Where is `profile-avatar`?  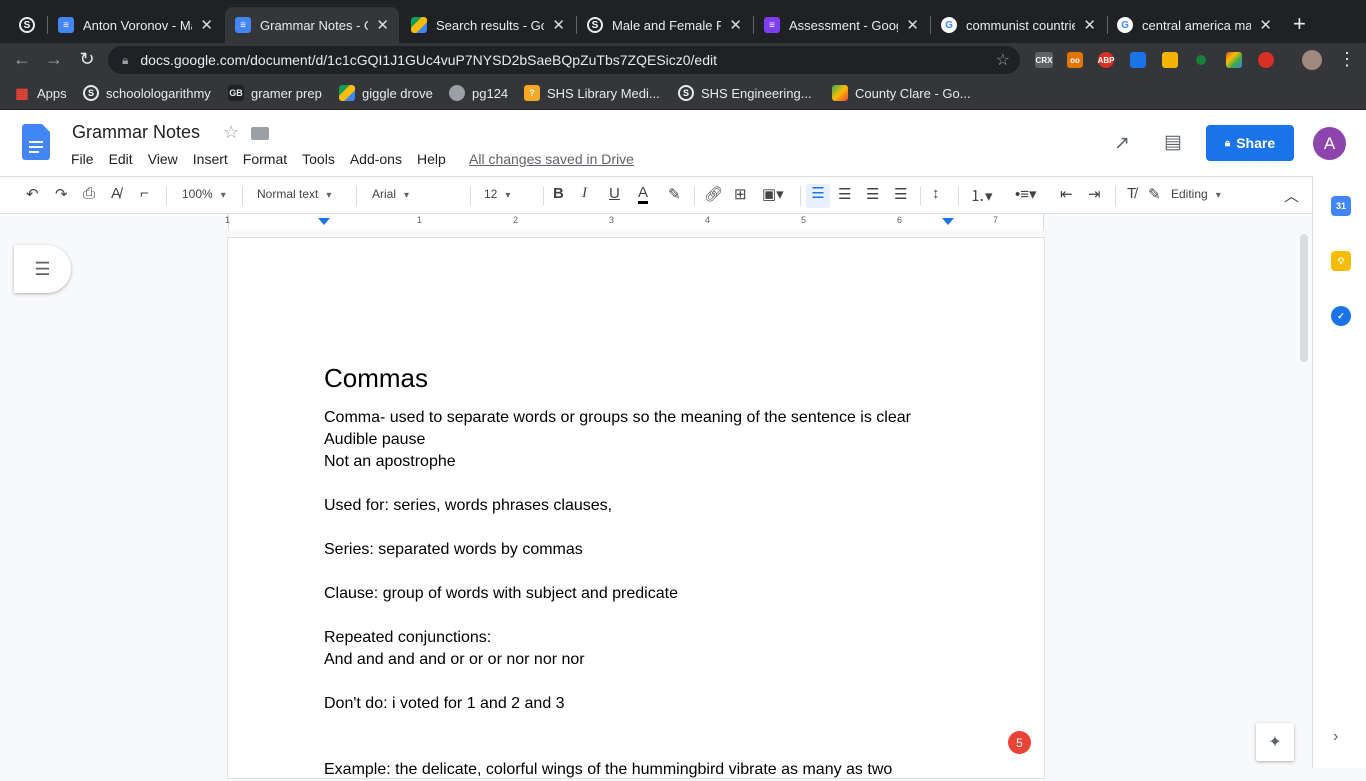
profile-avatar is located at coordinates (1312, 60).